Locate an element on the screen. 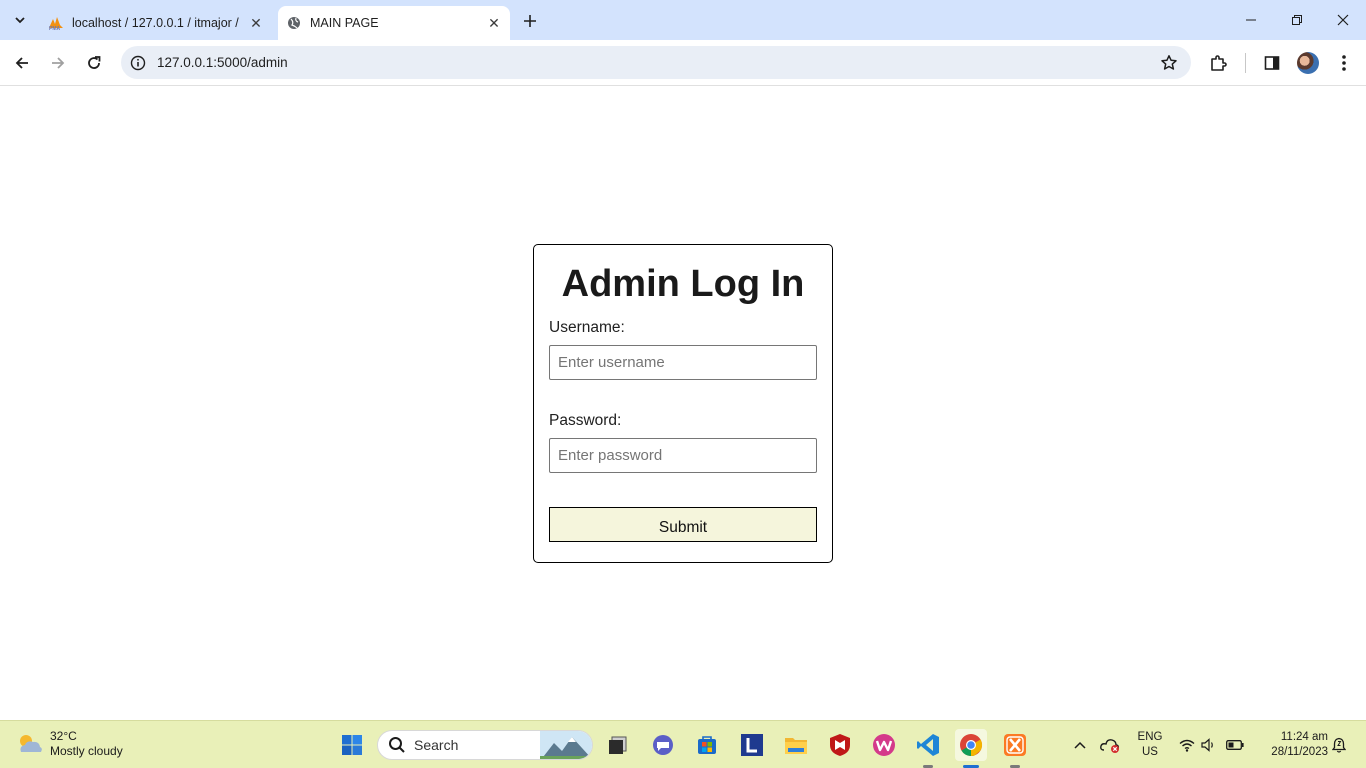  plus-icon is located at coordinates (530, 21).